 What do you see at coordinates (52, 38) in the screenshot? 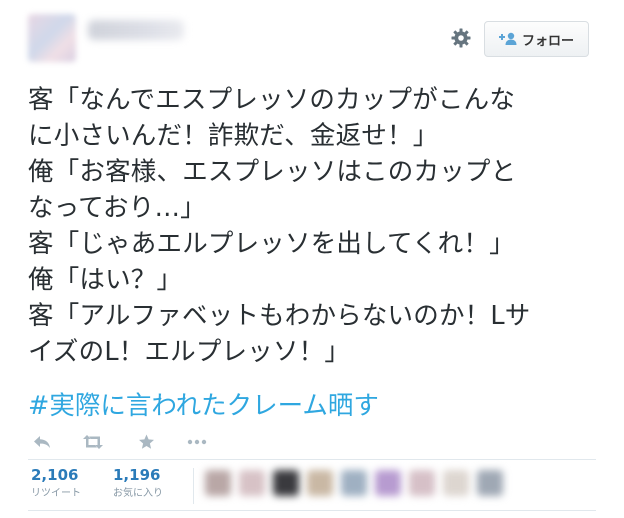
I see `user-avatar` at bounding box center [52, 38].